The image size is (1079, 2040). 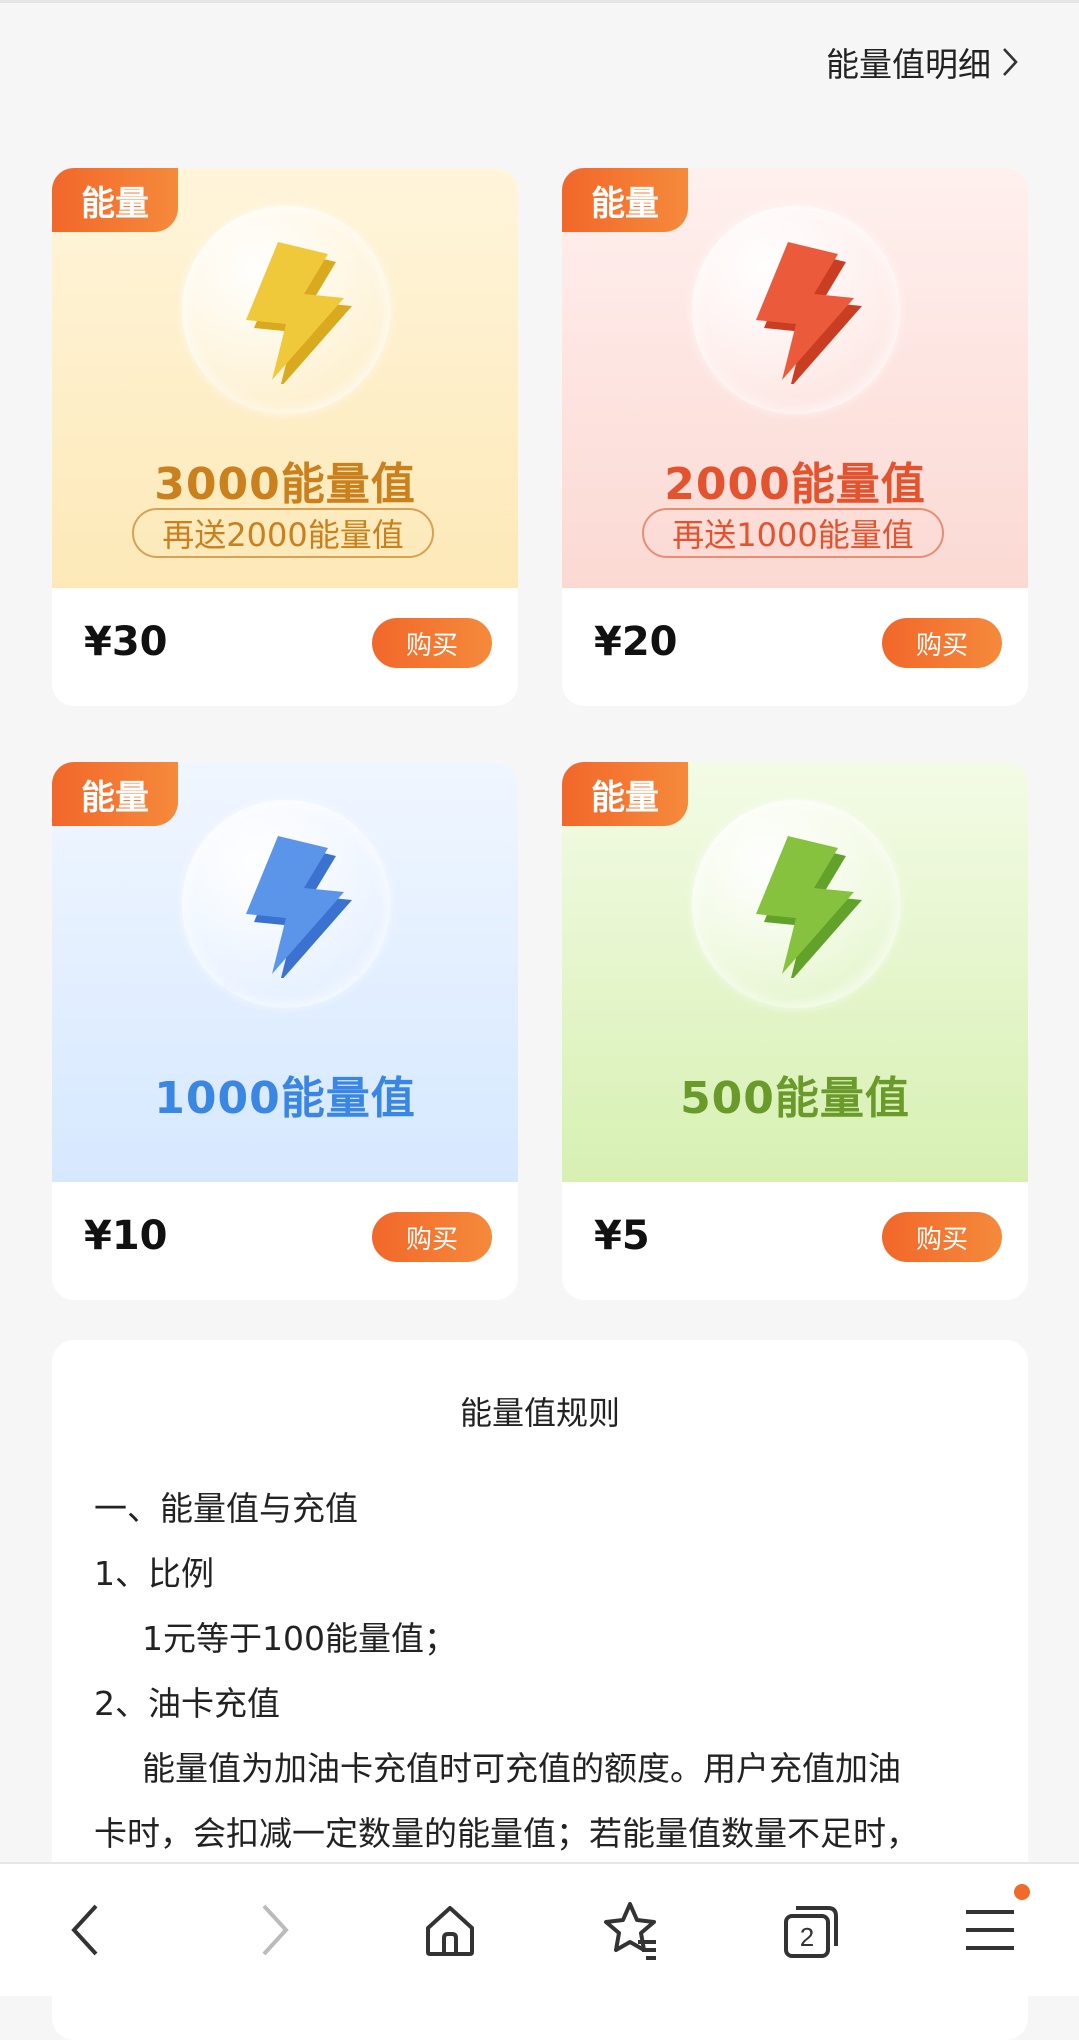 What do you see at coordinates (285, 1098) in the screenshot?
I see `energy-amount: 1000能量值` at bounding box center [285, 1098].